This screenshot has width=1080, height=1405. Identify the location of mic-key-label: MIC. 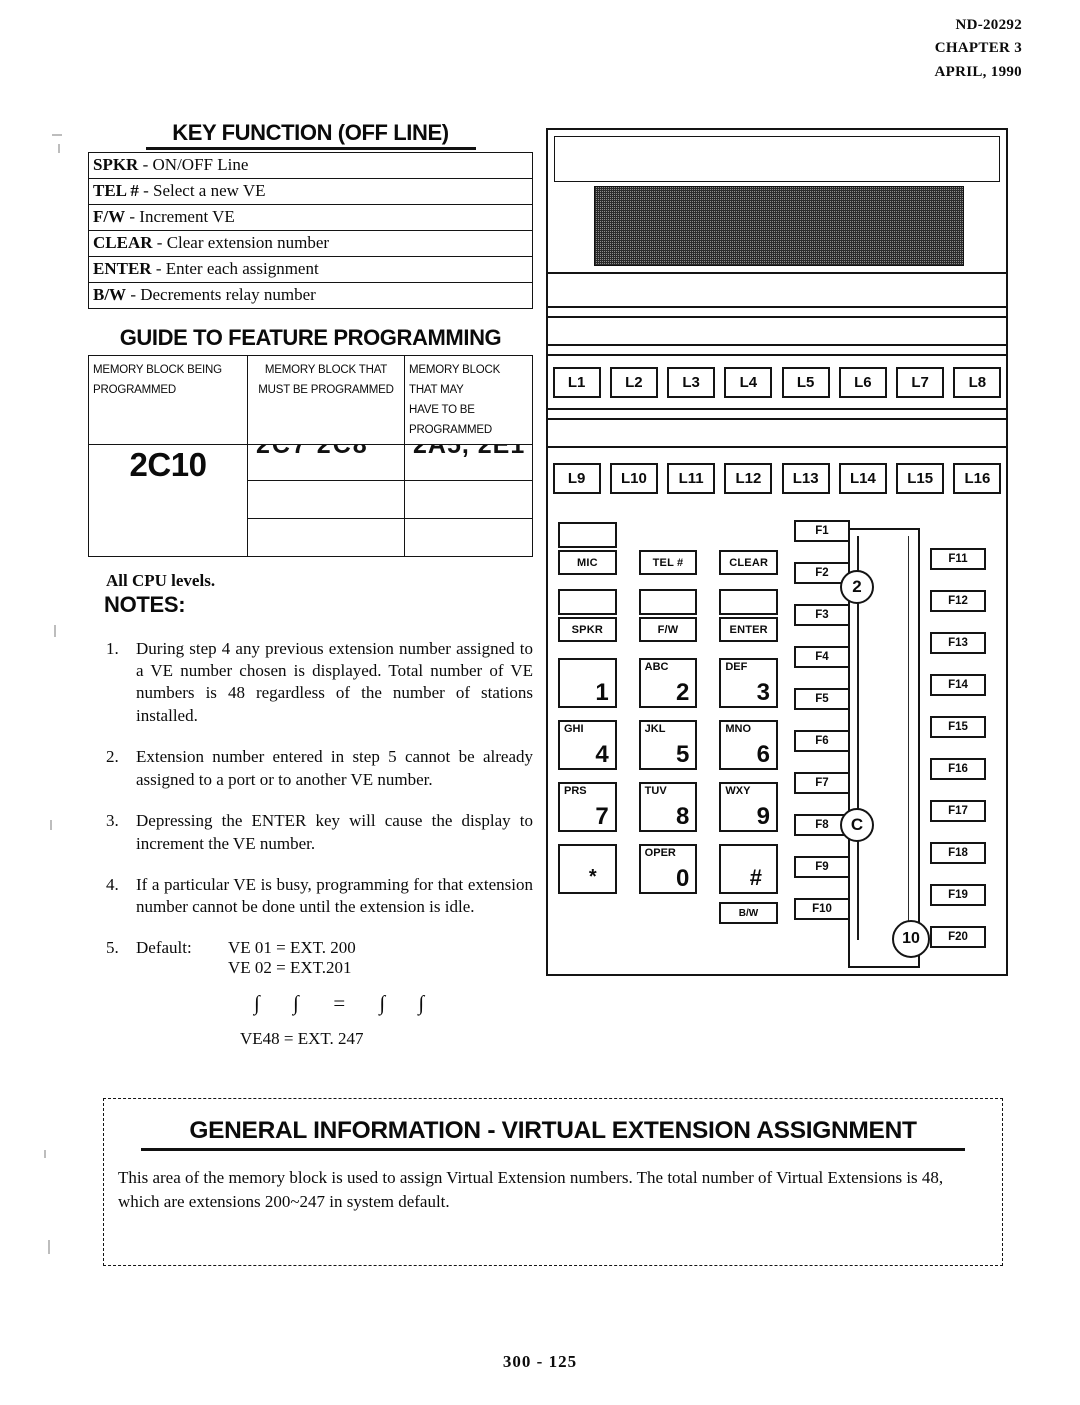
(587, 562).